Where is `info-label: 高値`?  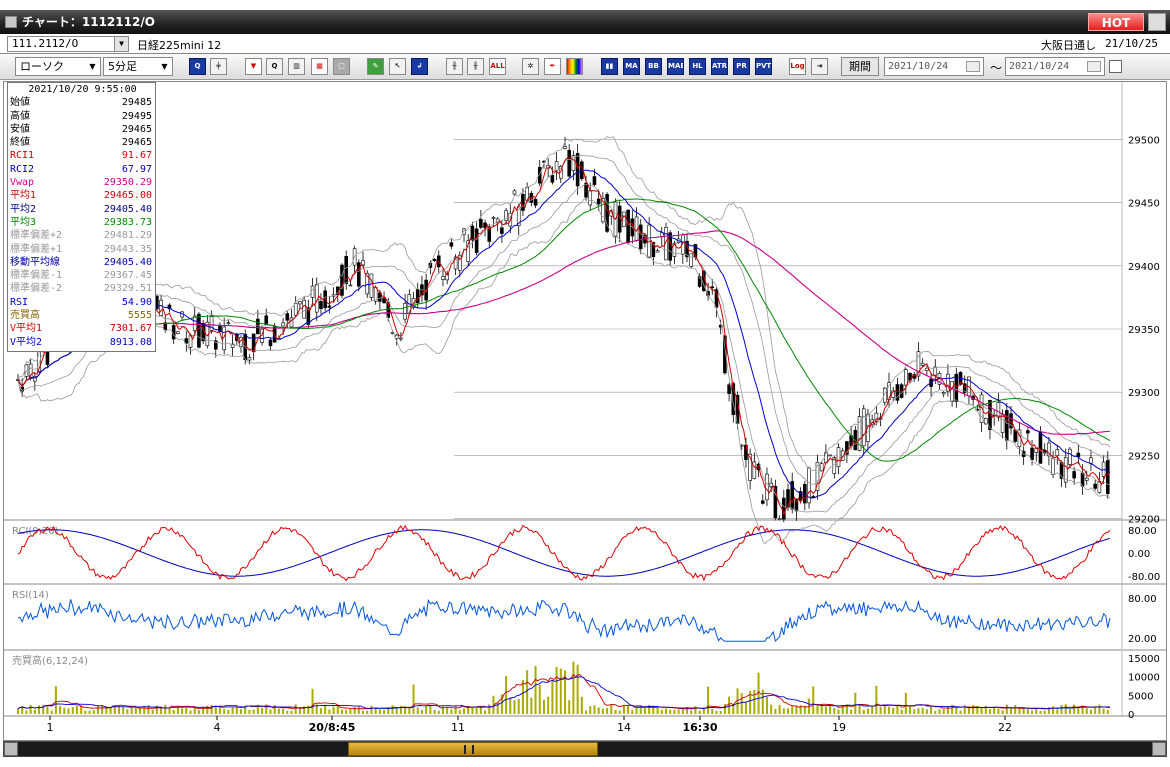
info-label: 高値 is located at coordinates (20, 116).